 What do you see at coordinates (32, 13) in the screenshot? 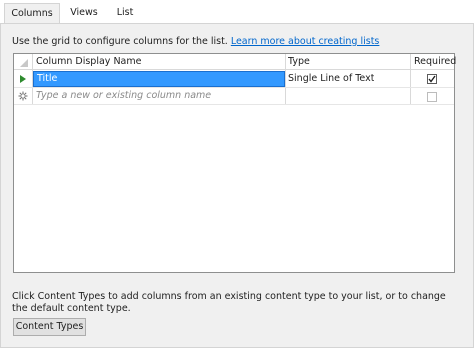
I see `tab-columns: Columns` at bounding box center [32, 13].